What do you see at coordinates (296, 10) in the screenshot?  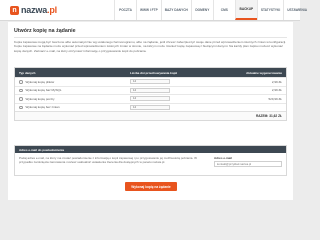 I see `nav-ustawienia: USTAWIENIA` at bounding box center [296, 10].